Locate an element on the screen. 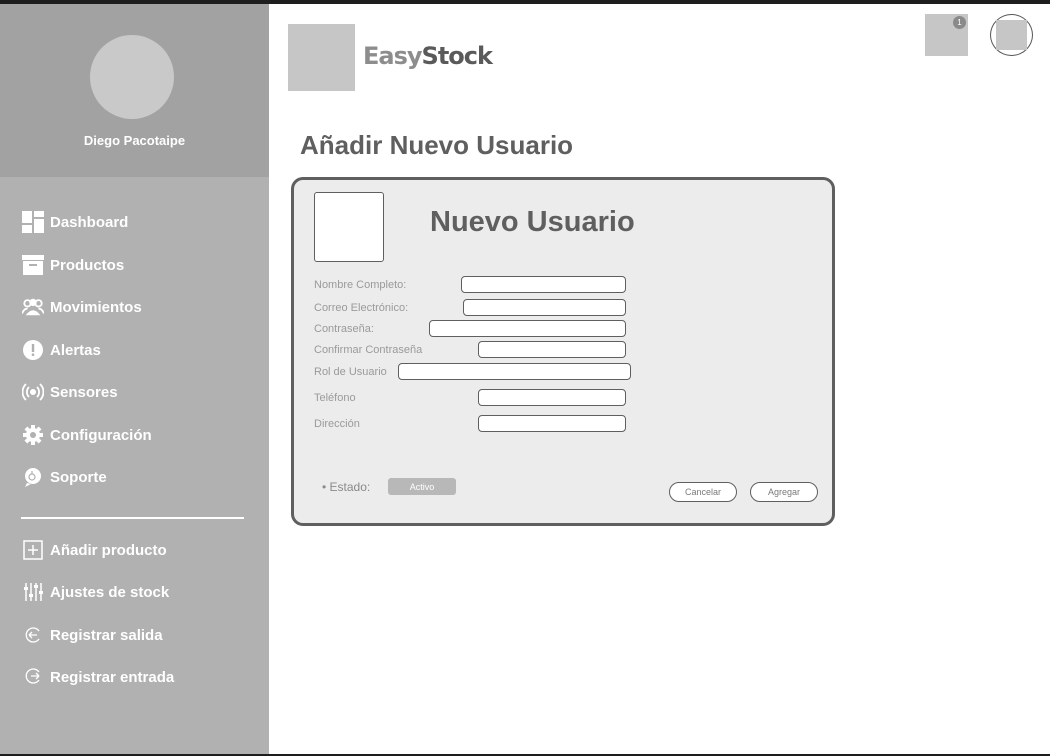  exit-icon is located at coordinates (33, 635).